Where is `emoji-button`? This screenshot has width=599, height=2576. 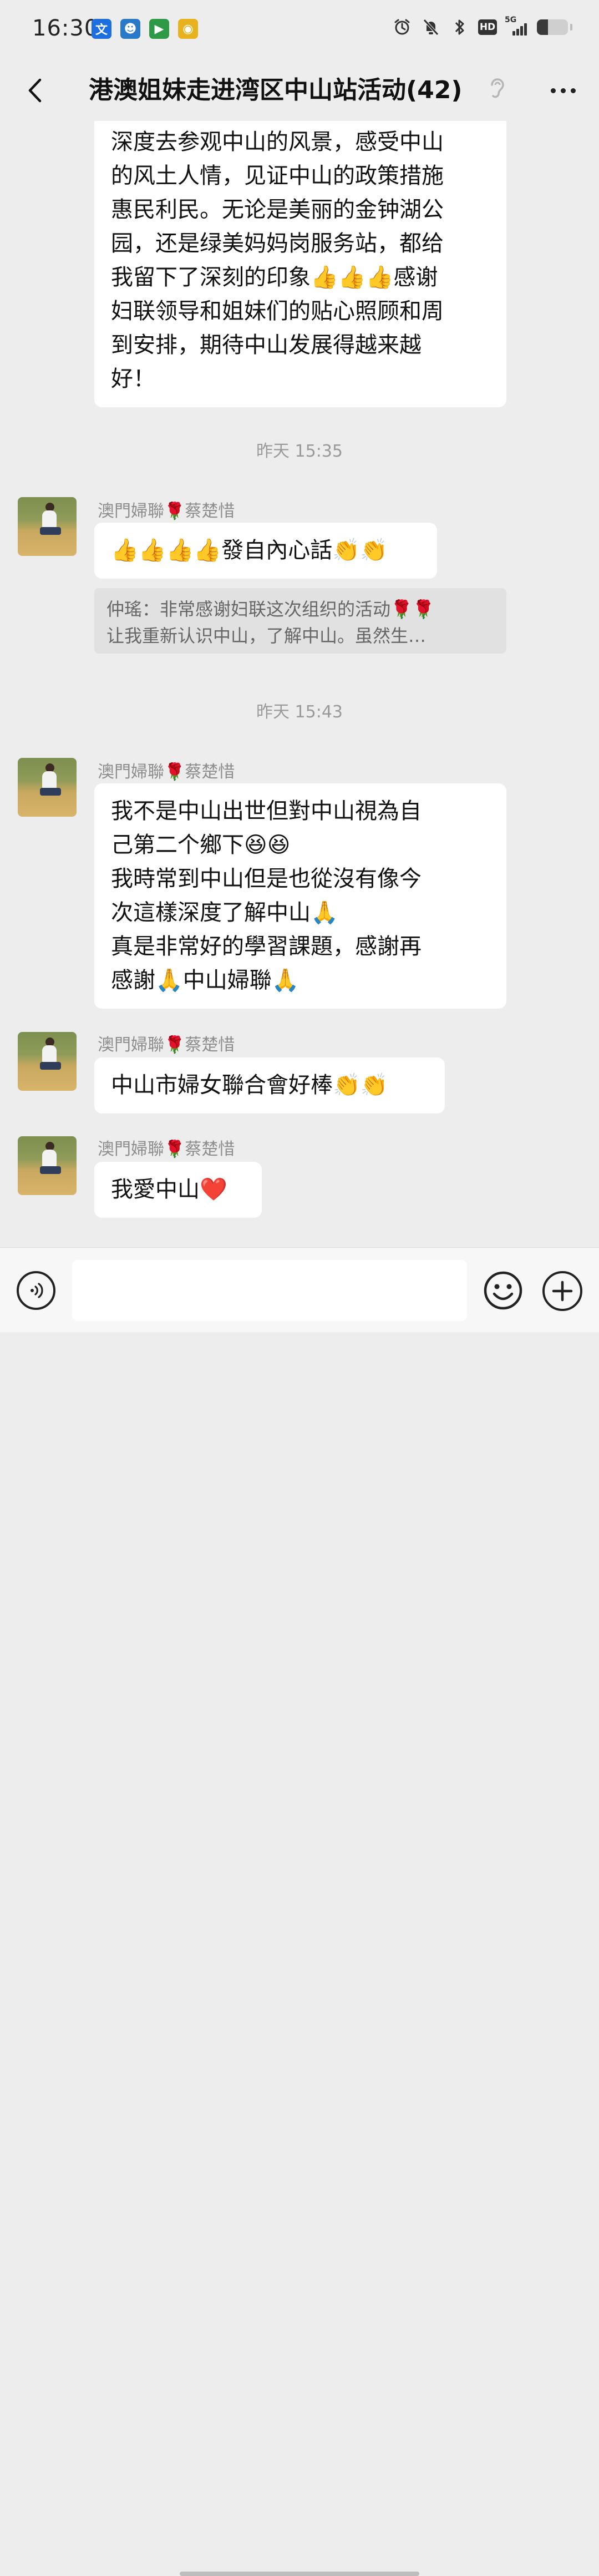
emoji-button is located at coordinates (503, 1290).